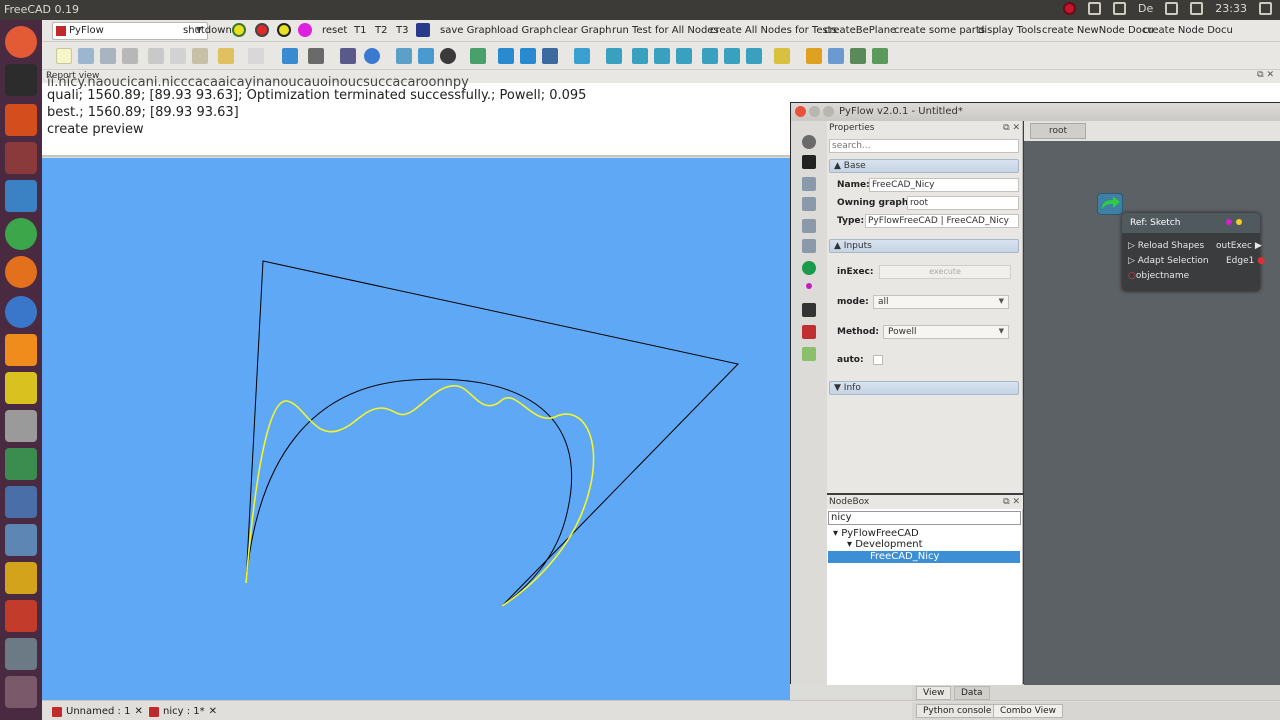 The image size is (1280, 720). Describe the element at coordinates (942, 221) in the screenshot. I see `type-field: PyFlowFreeCAD | FreeCAD_Nicy` at that location.